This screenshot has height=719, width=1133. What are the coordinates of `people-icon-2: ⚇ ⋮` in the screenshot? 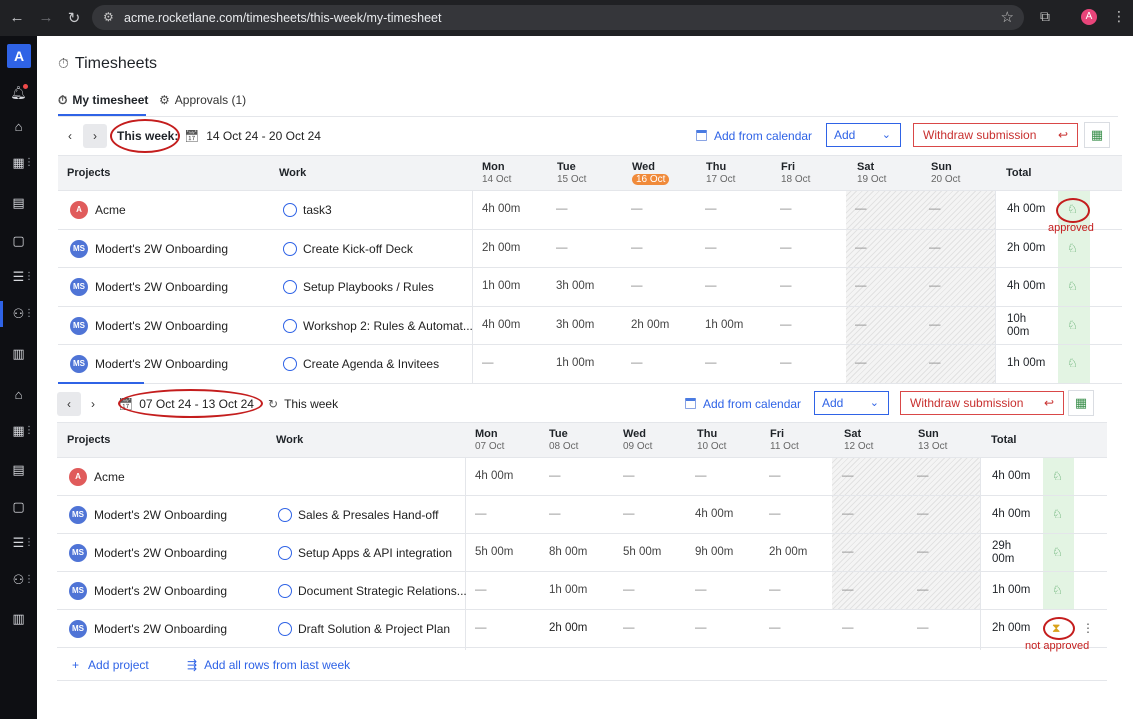 It's located at (18, 580).